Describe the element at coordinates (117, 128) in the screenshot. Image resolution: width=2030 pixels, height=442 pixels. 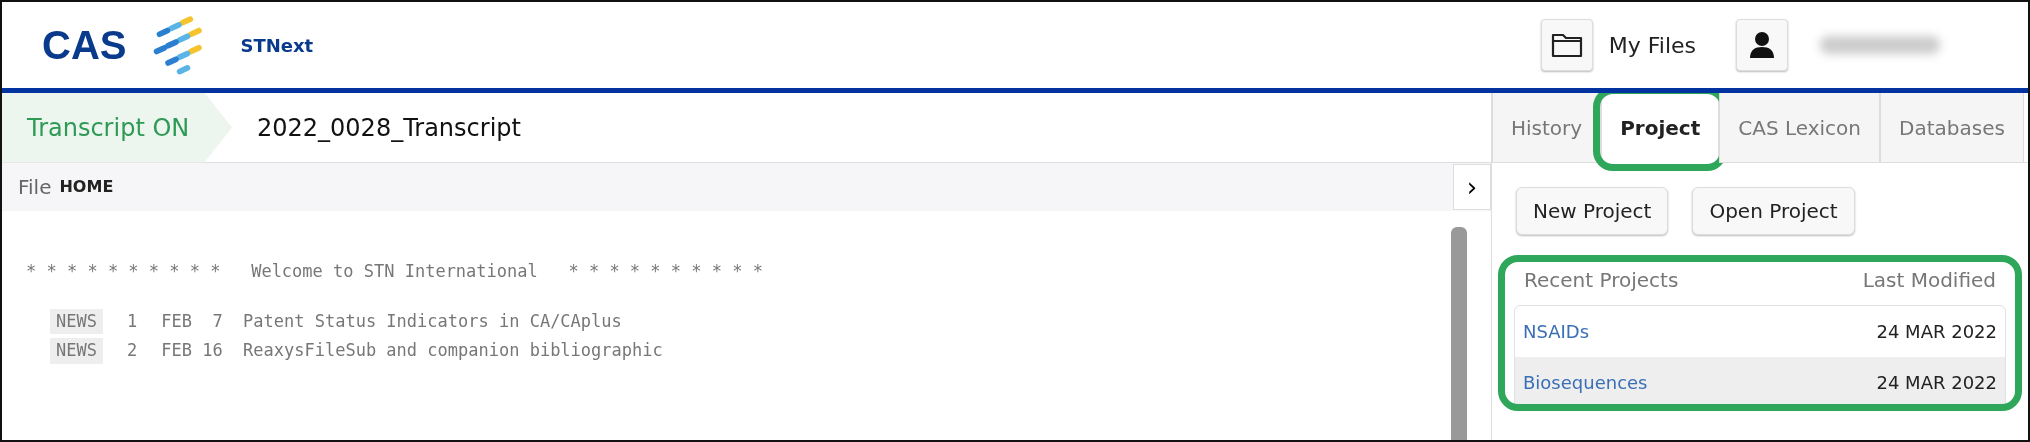
I see `transcript-status: Transcript ON` at that location.